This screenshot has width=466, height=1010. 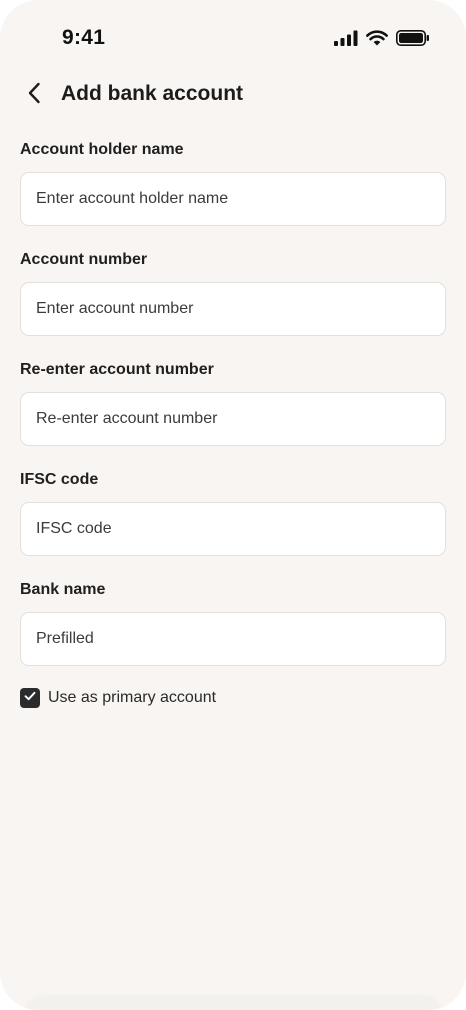 I want to click on ifsc-code-input, so click(x=233, y=529).